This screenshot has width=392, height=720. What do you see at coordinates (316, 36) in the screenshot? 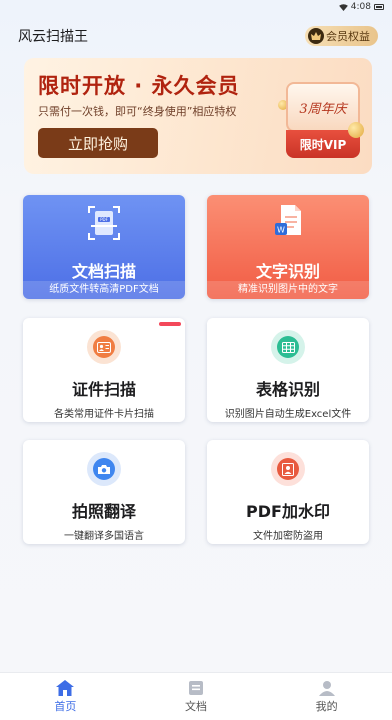
I see `crown-icon` at bounding box center [316, 36].